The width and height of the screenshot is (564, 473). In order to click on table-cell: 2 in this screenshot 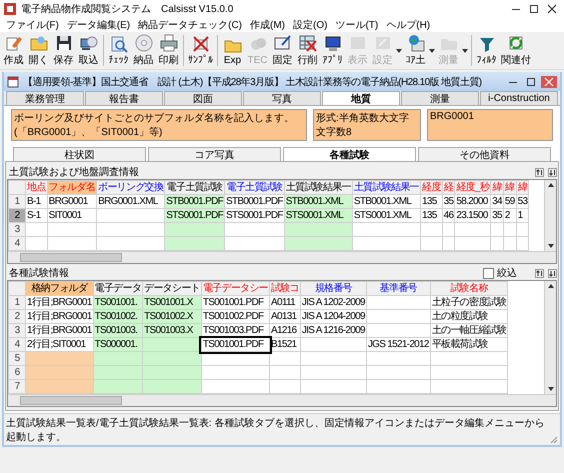, I will do `click(509, 215)`.